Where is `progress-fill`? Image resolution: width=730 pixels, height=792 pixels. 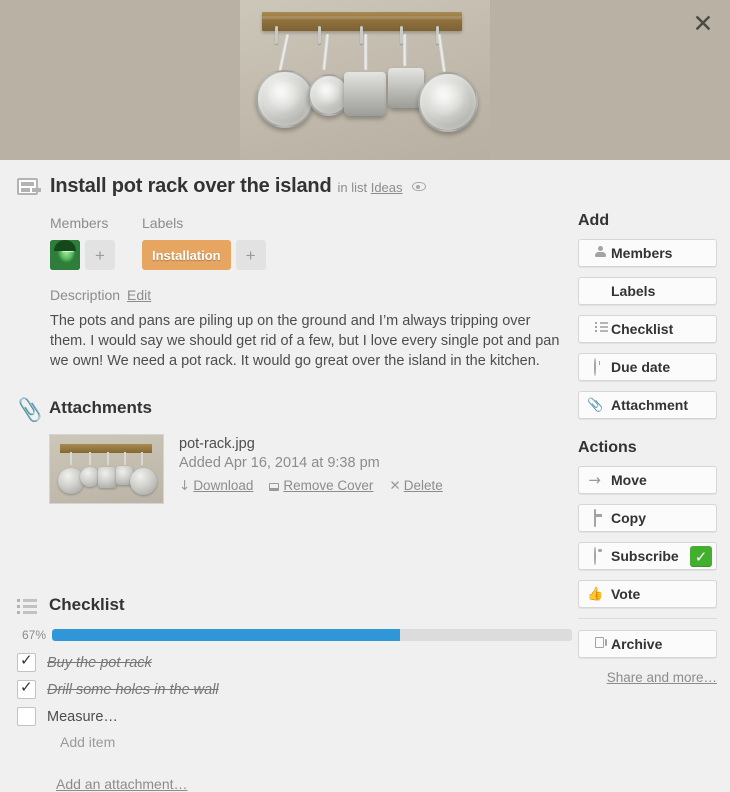
progress-fill is located at coordinates (226, 635).